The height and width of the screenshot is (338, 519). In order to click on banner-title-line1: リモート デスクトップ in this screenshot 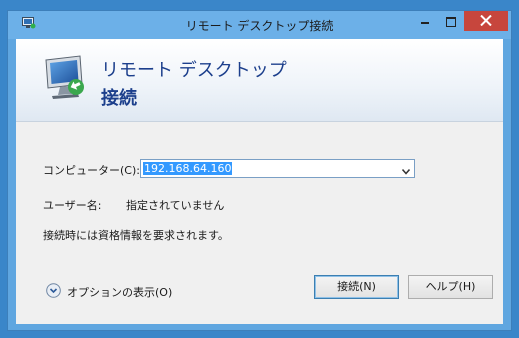, I will do `click(194, 70)`.